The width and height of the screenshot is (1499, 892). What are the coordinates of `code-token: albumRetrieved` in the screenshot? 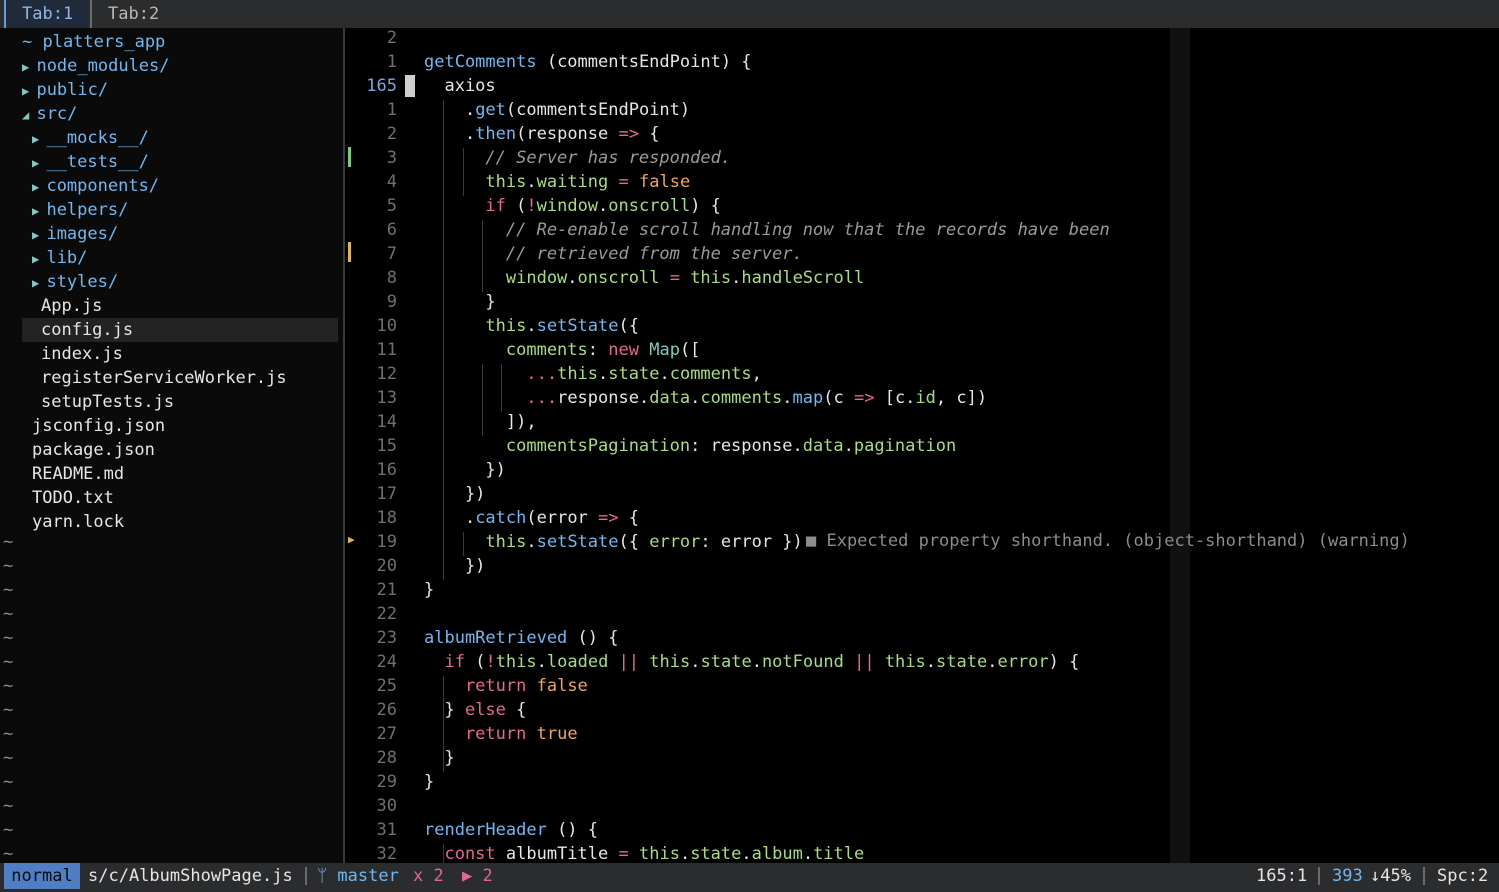 It's located at (496, 638).